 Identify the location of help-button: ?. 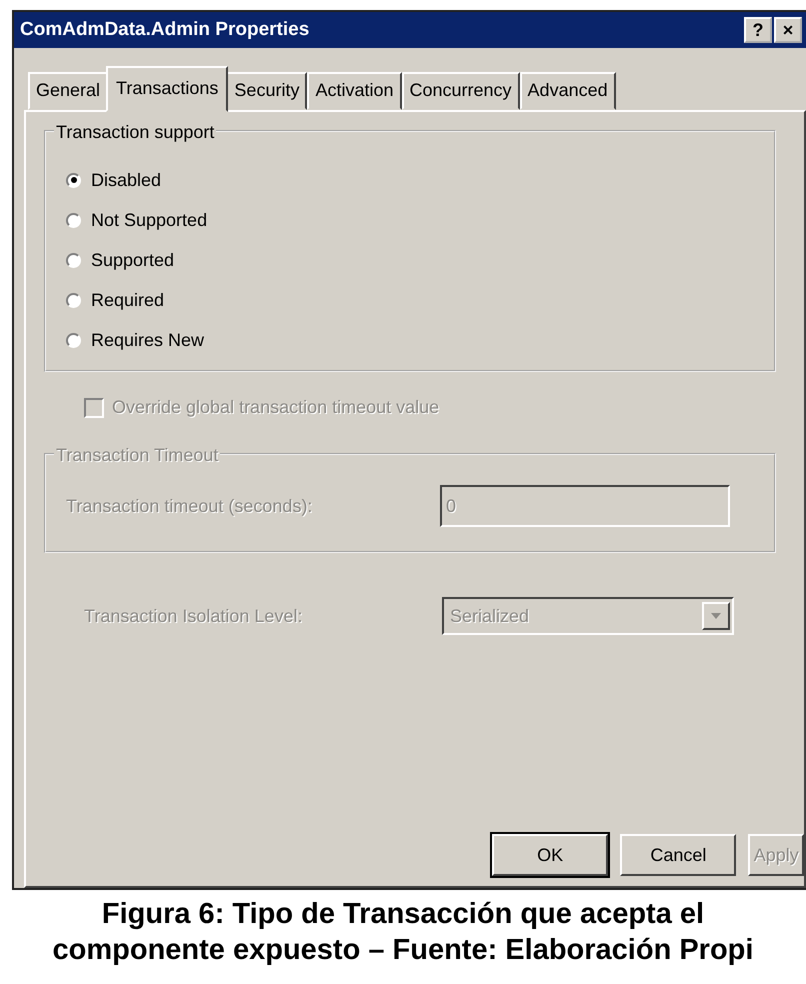
(758, 30).